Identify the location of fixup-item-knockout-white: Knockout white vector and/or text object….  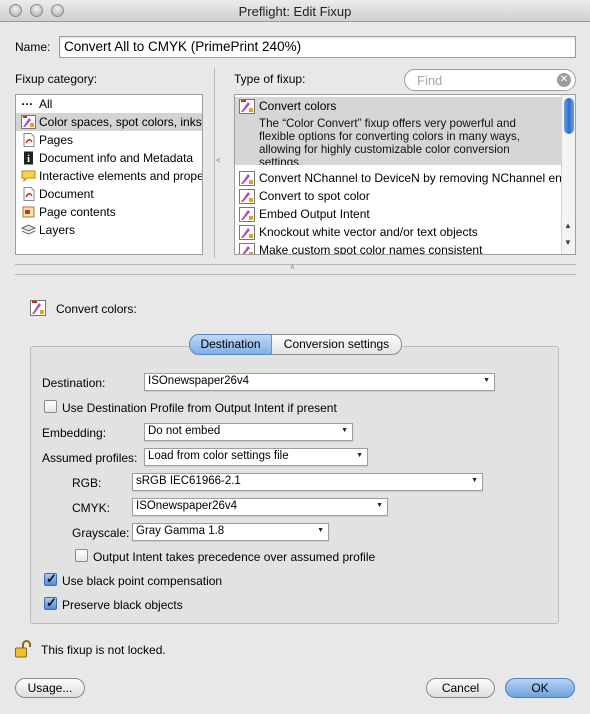
(398, 232).